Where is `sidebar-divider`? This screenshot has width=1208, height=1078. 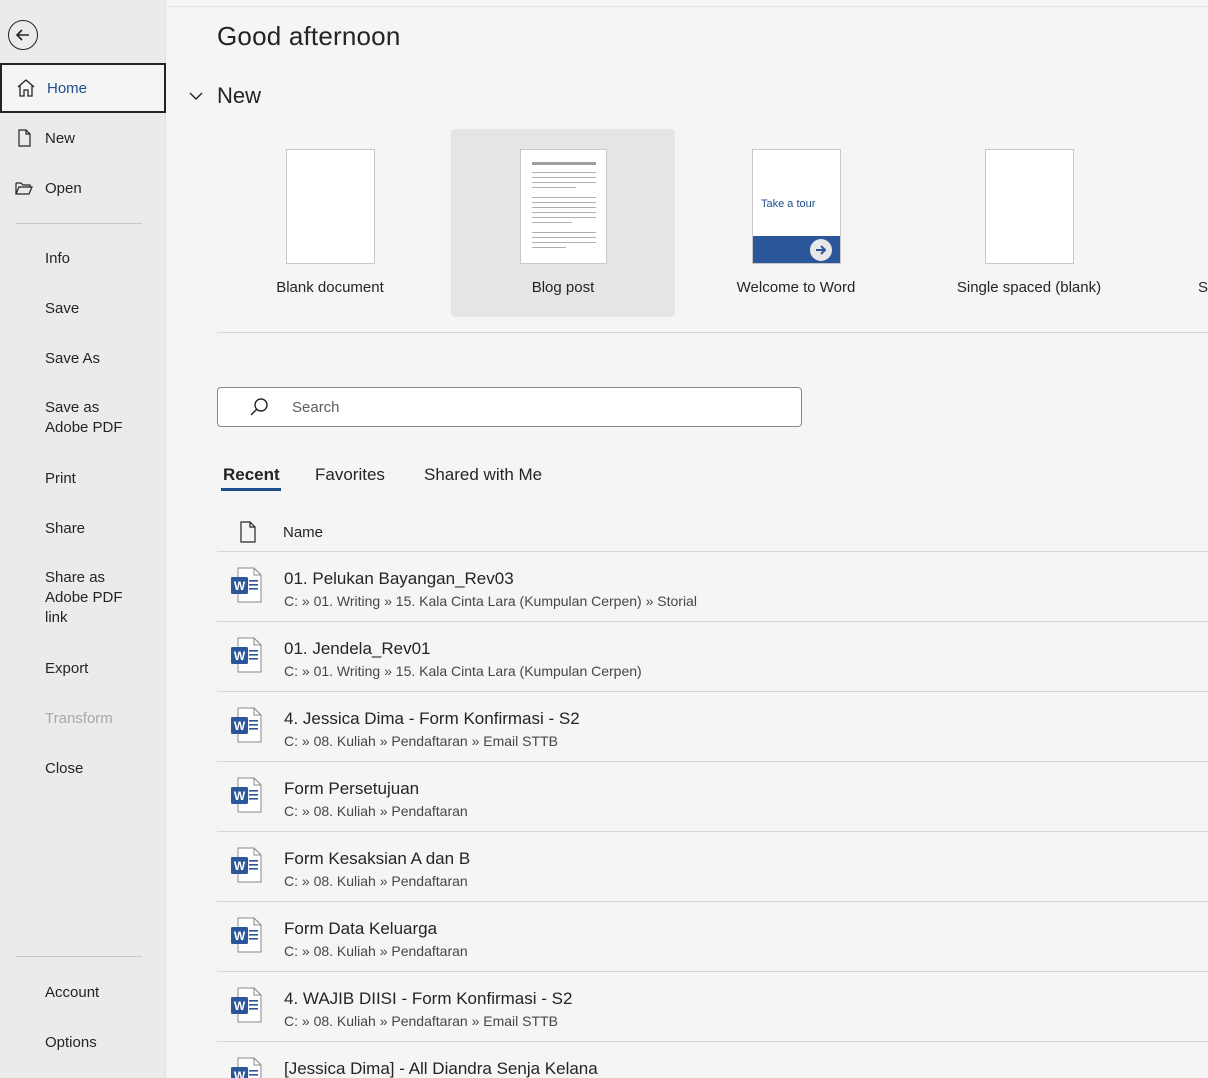 sidebar-divider is located at coordinates (79, 223).